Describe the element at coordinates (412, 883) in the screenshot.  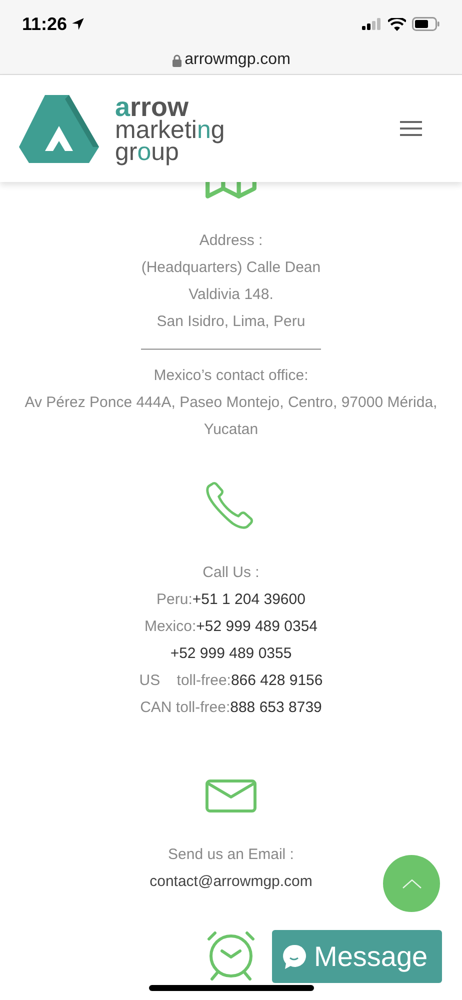
I see `chevron-up-icon` at that location.